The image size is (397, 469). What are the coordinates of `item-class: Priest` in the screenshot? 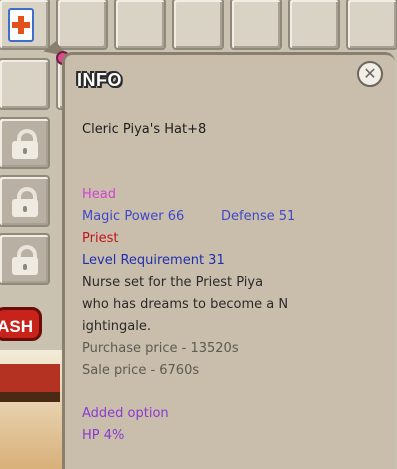 It's located at (100, 238).